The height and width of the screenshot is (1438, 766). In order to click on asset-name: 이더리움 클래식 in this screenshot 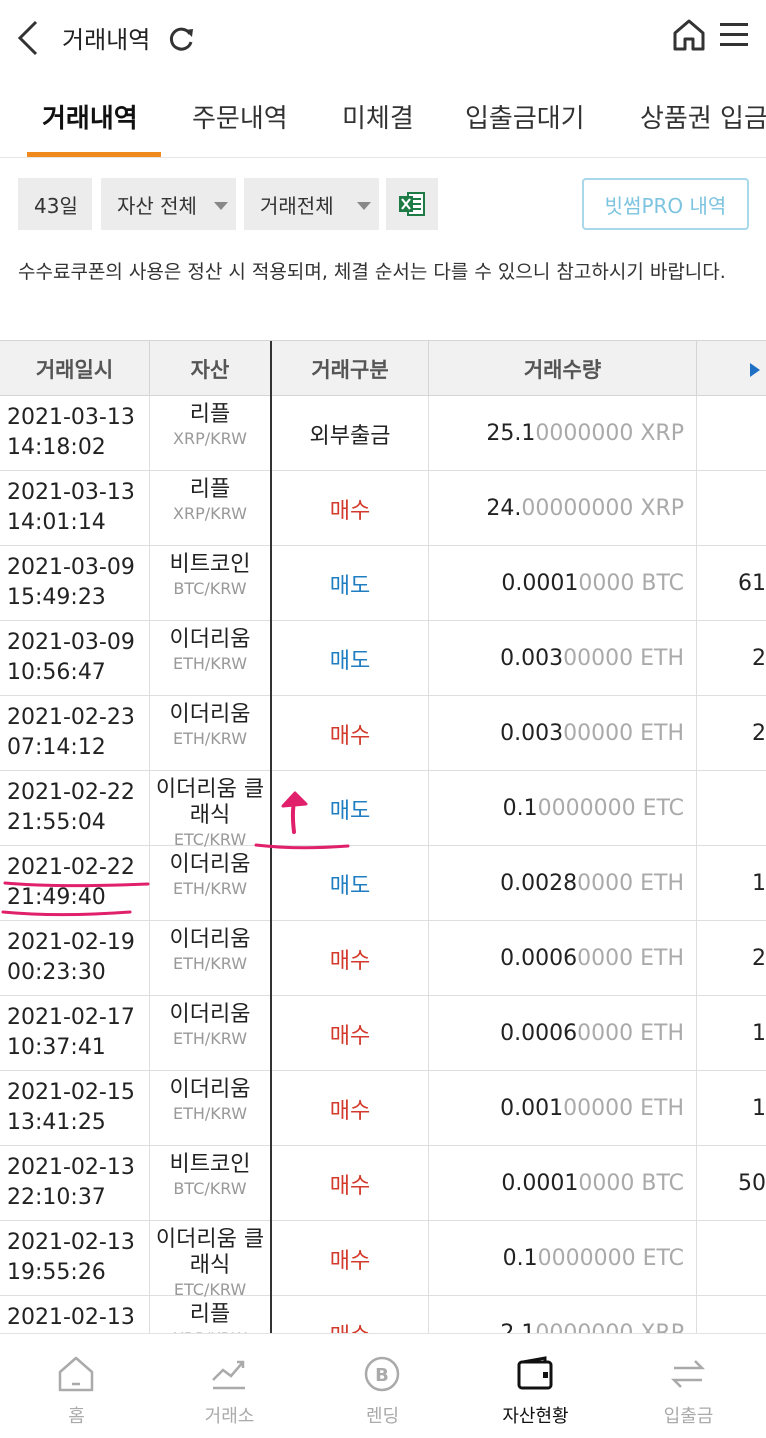, I will do `click(210, 1252)`.